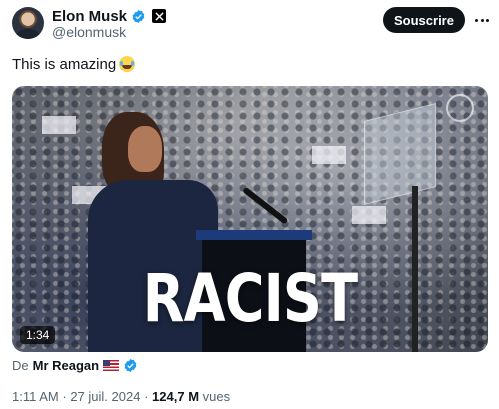  Describe the element at coordinates (250, 298) in the screenshot. I see `video-caption: RACIST` at that location.